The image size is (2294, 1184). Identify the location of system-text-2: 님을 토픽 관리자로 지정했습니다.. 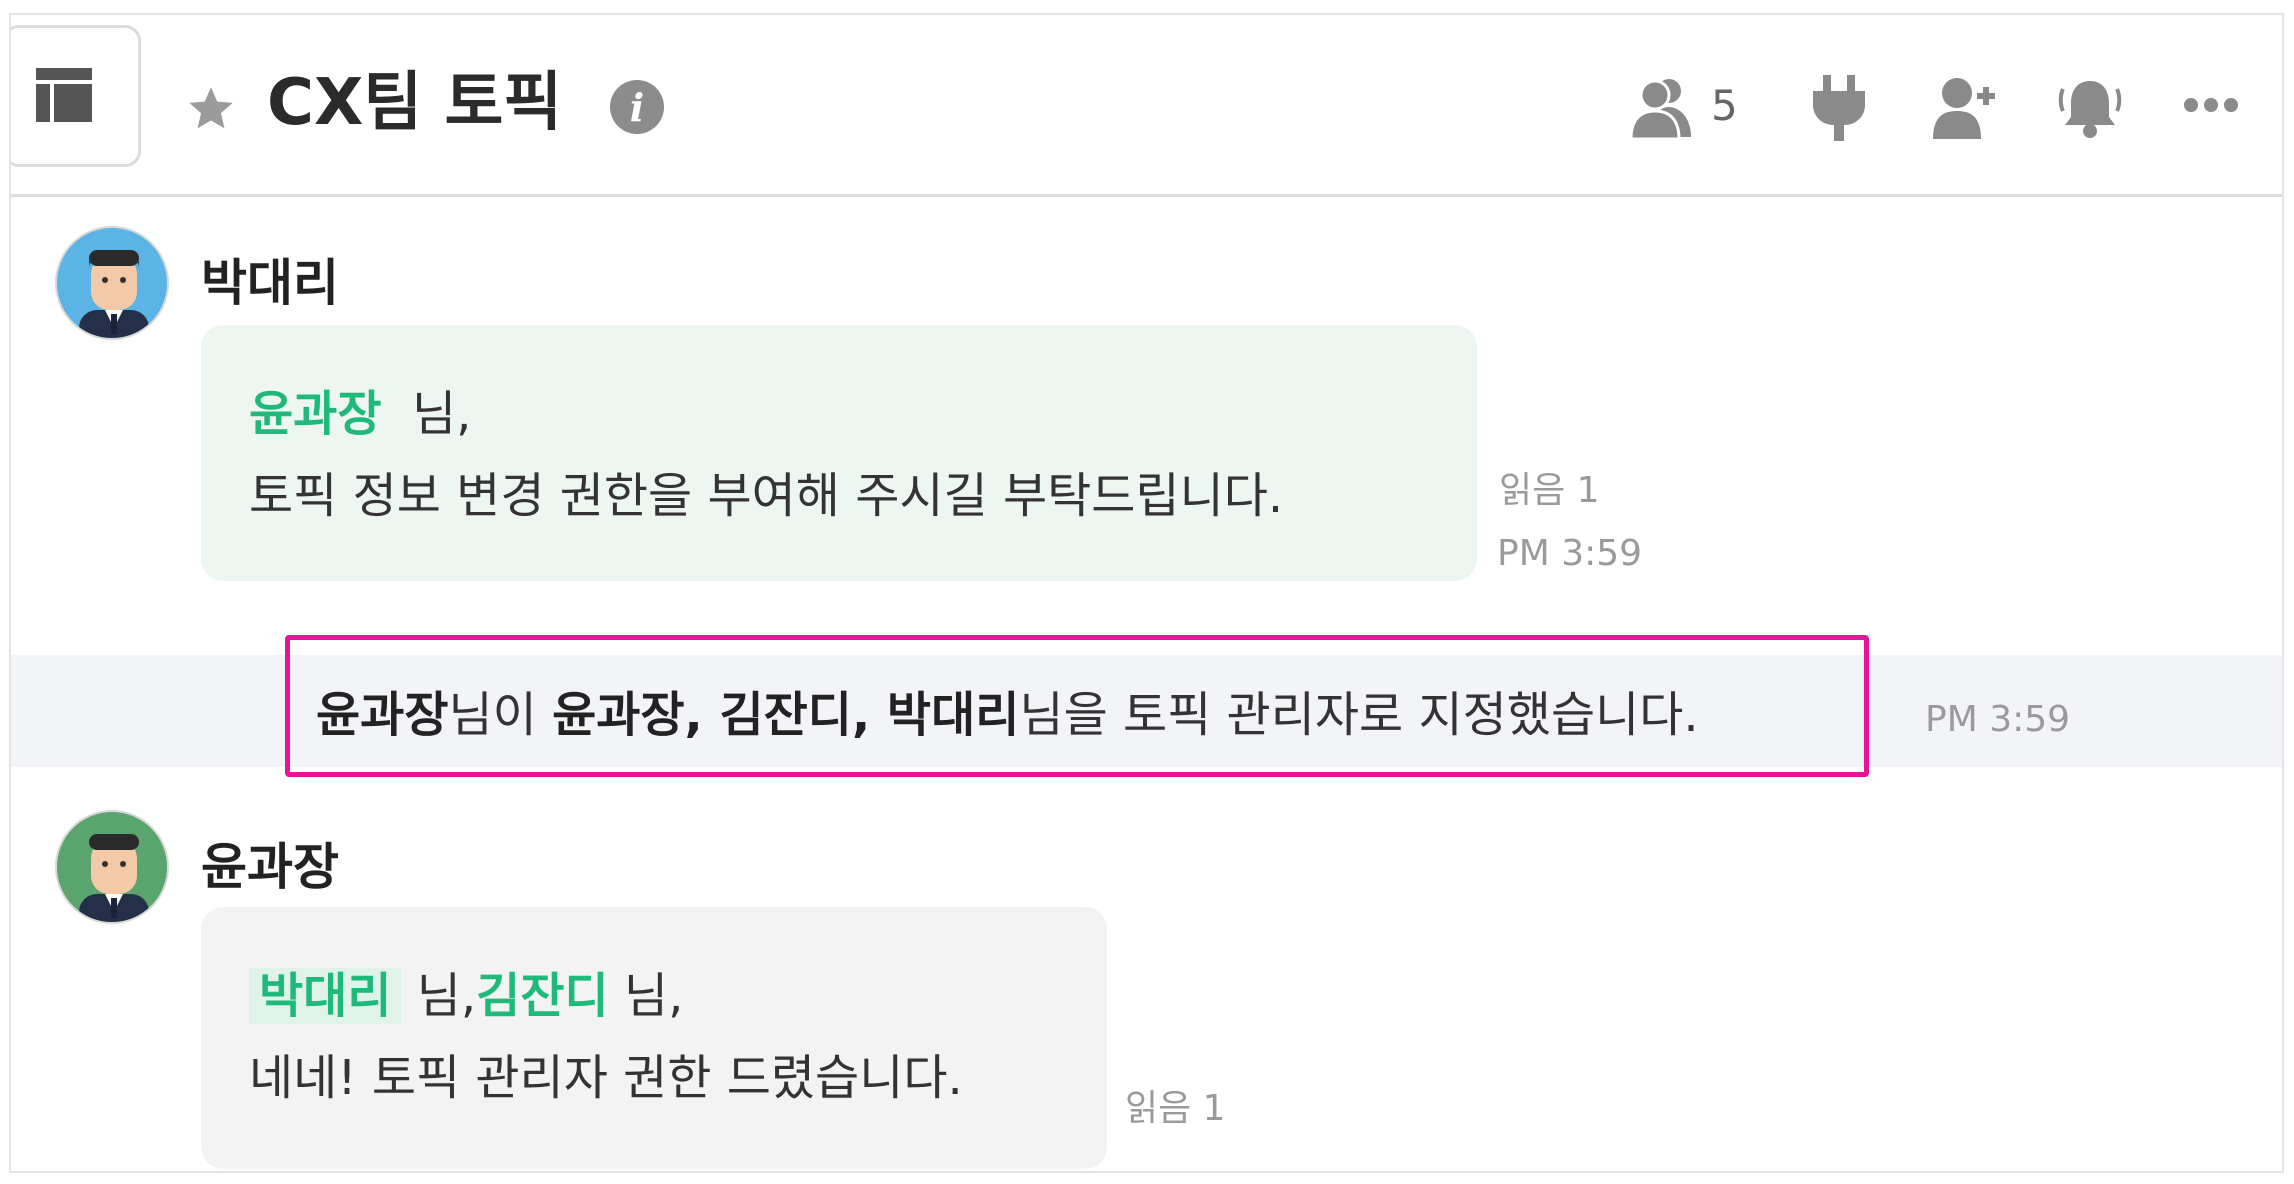
(1359, 715).